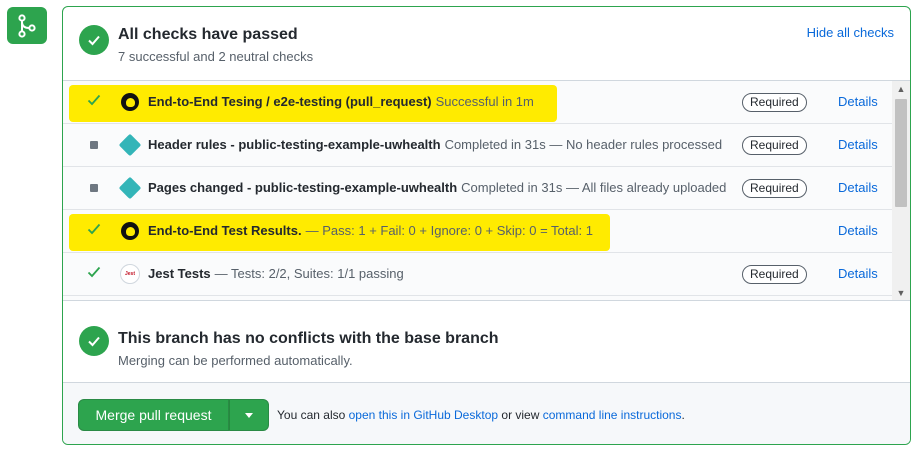 The width and height of the screenshot is (917, 451). What do you see at coordinates (901, 89) in the screenshot?
I see `scroll-up-arrow-icon: ▲` at bounding box center [901, 89].